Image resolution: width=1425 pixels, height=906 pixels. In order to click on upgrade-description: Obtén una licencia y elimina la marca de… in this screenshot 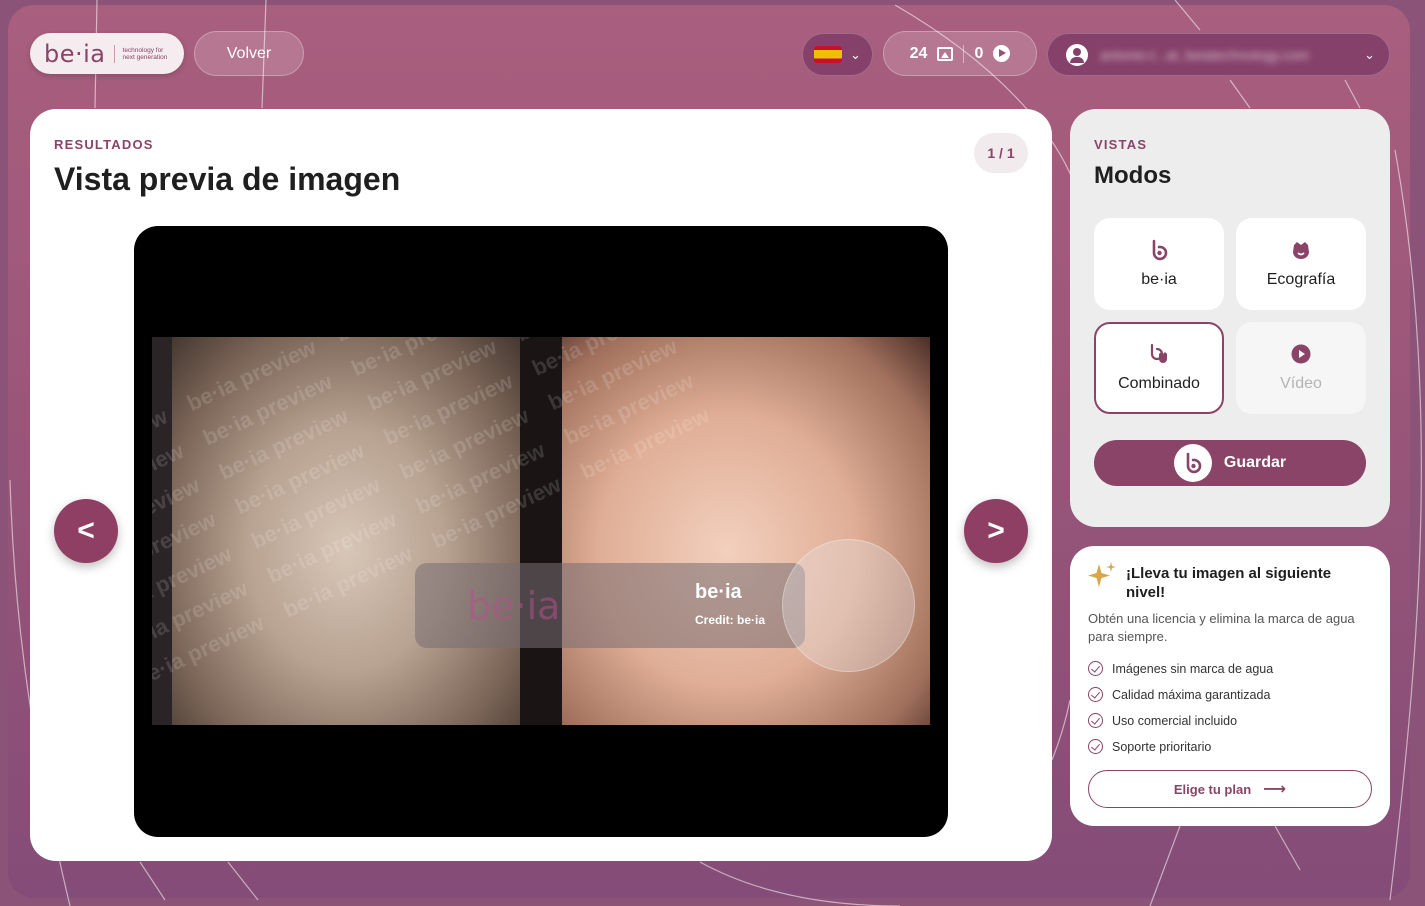, I will do `click(1221, 627)`.